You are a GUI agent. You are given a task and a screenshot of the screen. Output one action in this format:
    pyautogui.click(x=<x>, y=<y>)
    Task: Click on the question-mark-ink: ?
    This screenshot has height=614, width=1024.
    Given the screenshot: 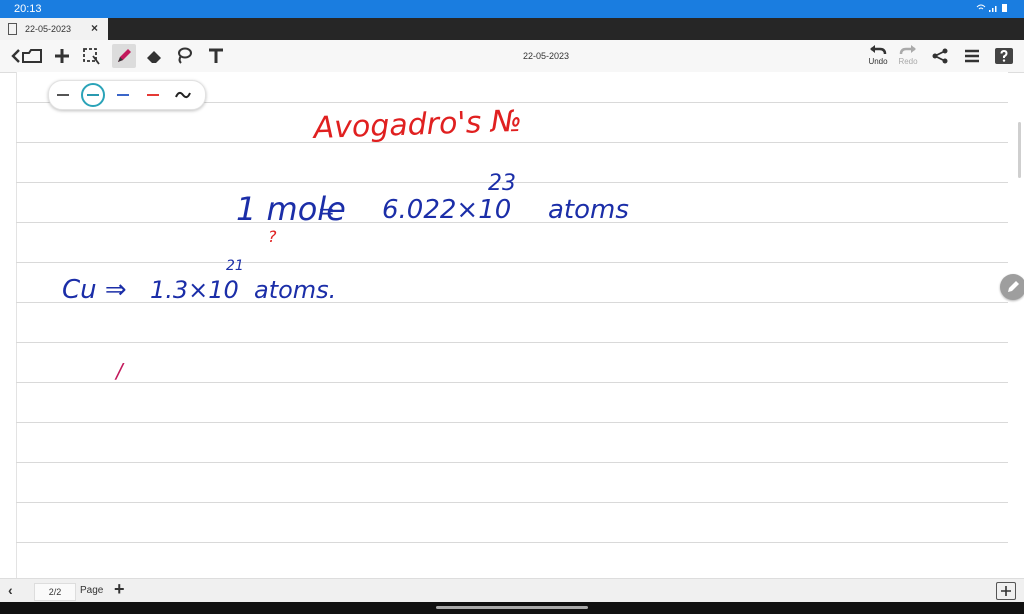 What is the action you would take?
    pyautogui.click(x=272, y=236)
    